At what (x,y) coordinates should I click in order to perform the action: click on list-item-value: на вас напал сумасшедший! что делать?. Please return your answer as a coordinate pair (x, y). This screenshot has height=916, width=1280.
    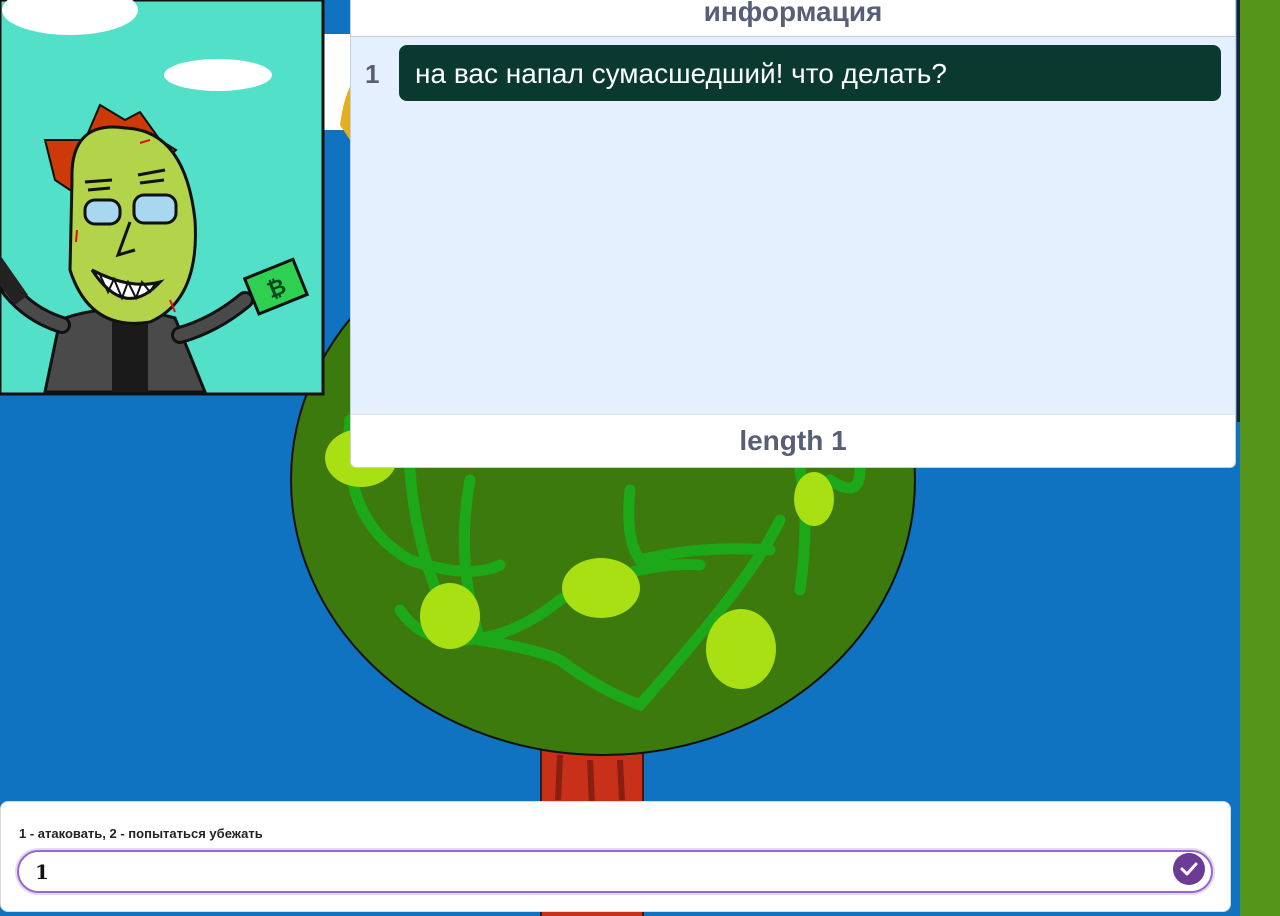
    Looking at the image, I should click on (810, 73).